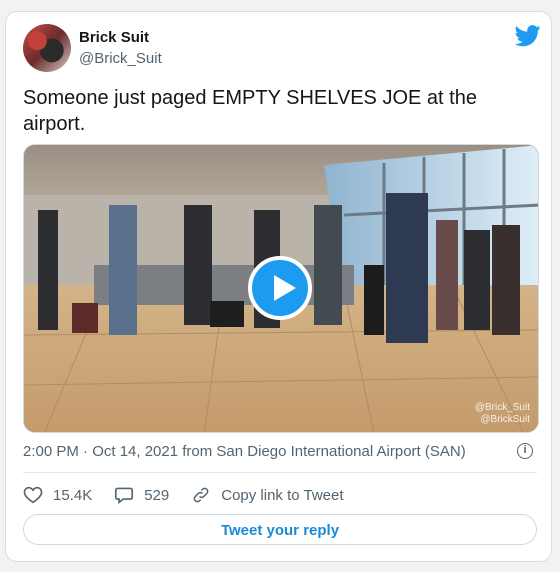 This screenshot has height=572, width=560. I want to click on info-icon: i, so click(525, 451).